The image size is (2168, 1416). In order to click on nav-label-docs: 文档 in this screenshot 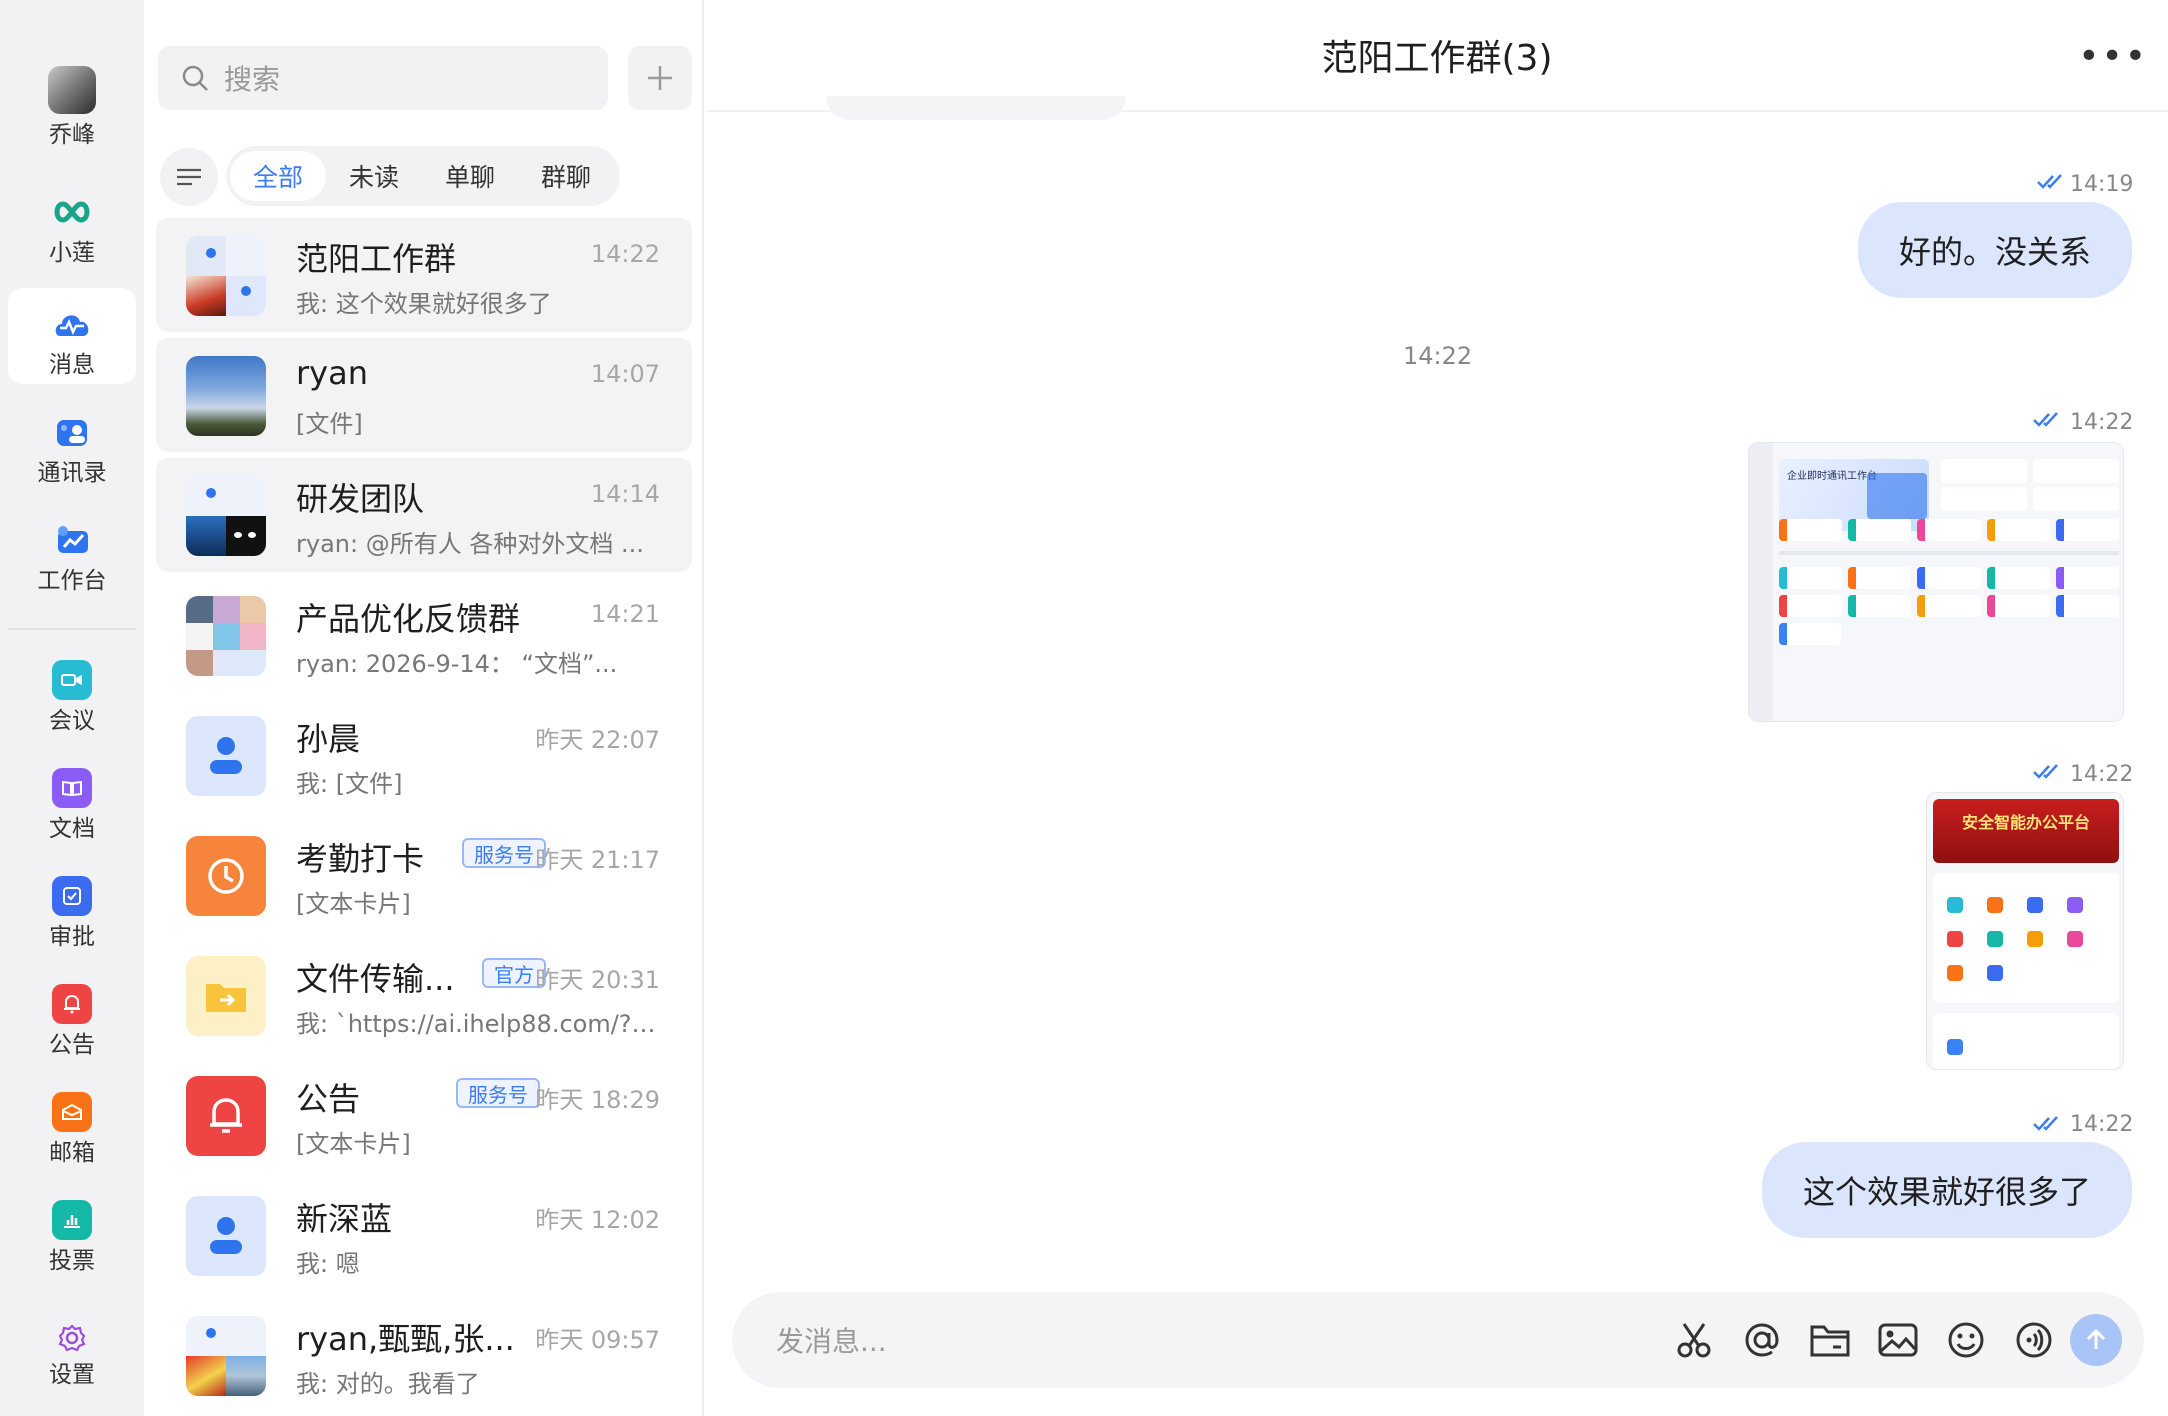, I will do `click(72, 829)`.